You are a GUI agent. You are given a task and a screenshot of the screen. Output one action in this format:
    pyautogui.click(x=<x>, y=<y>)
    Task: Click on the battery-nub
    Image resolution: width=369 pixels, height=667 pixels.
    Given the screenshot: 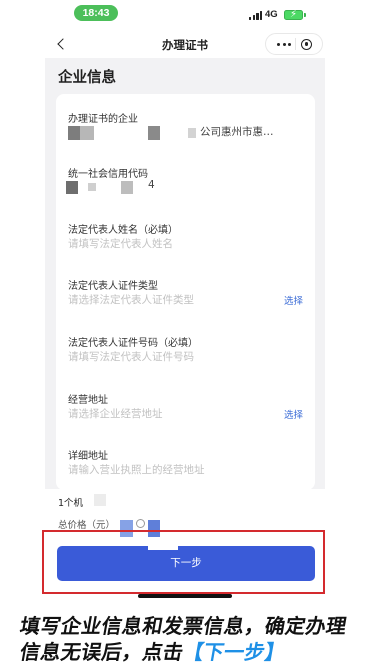 What is the action you would take?
    pyautogui.click(x=304, y=15)
    